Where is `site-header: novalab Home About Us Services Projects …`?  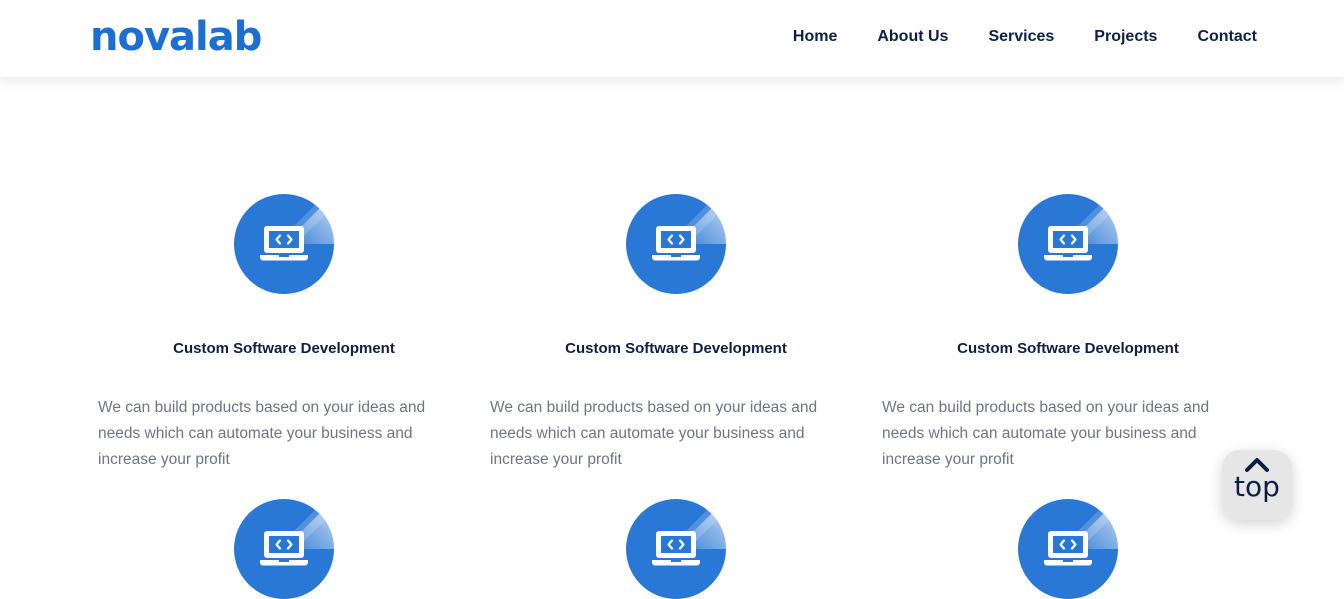 site-header: novalab Home About Us Services Projects … is located at coordinates (672, 38).